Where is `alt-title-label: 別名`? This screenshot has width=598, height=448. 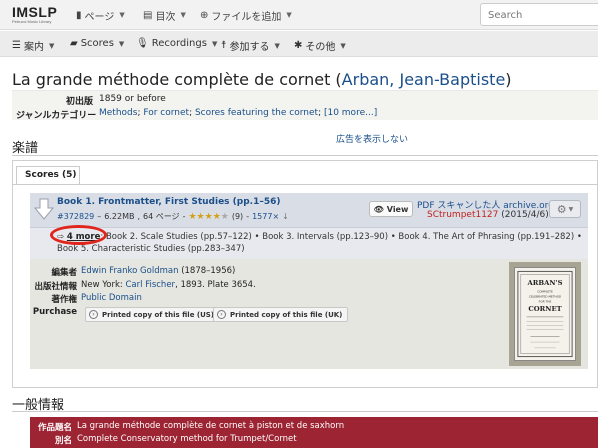 alt-title-label: 別名 is located at coordinates (63, 441).